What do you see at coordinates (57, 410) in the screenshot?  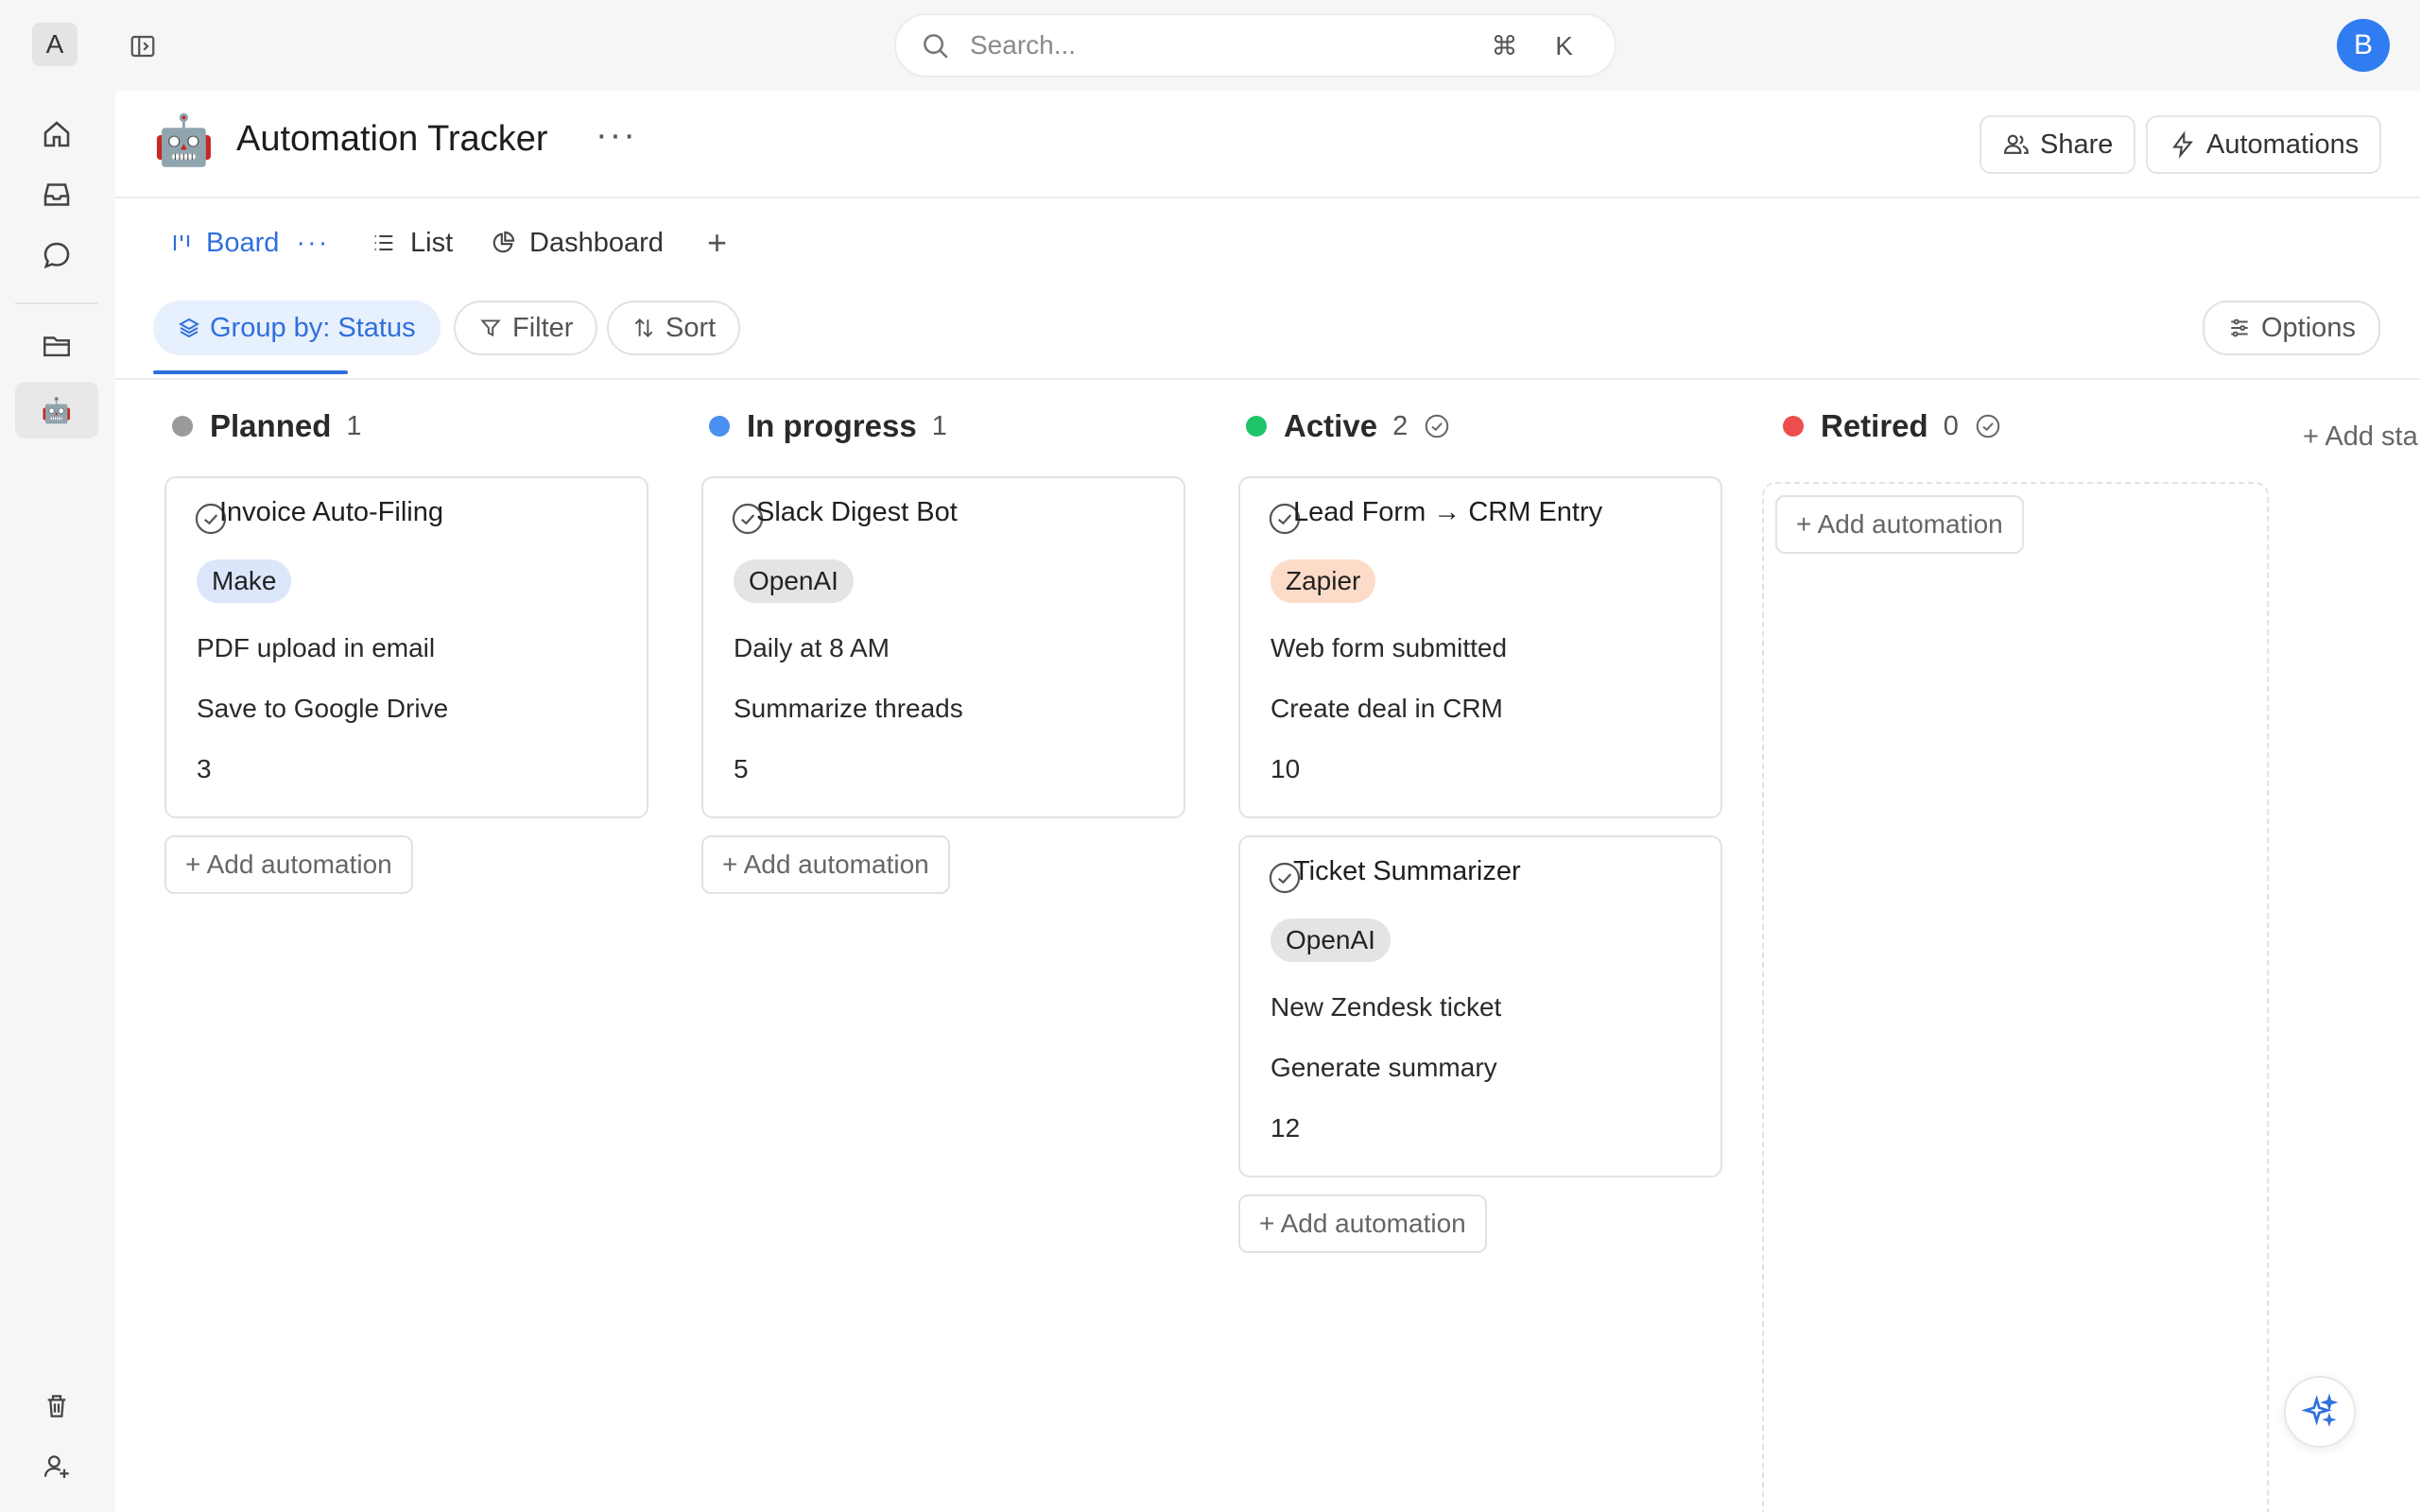 I see `robot-icon: 🤖` at bounding box center [57, 410].